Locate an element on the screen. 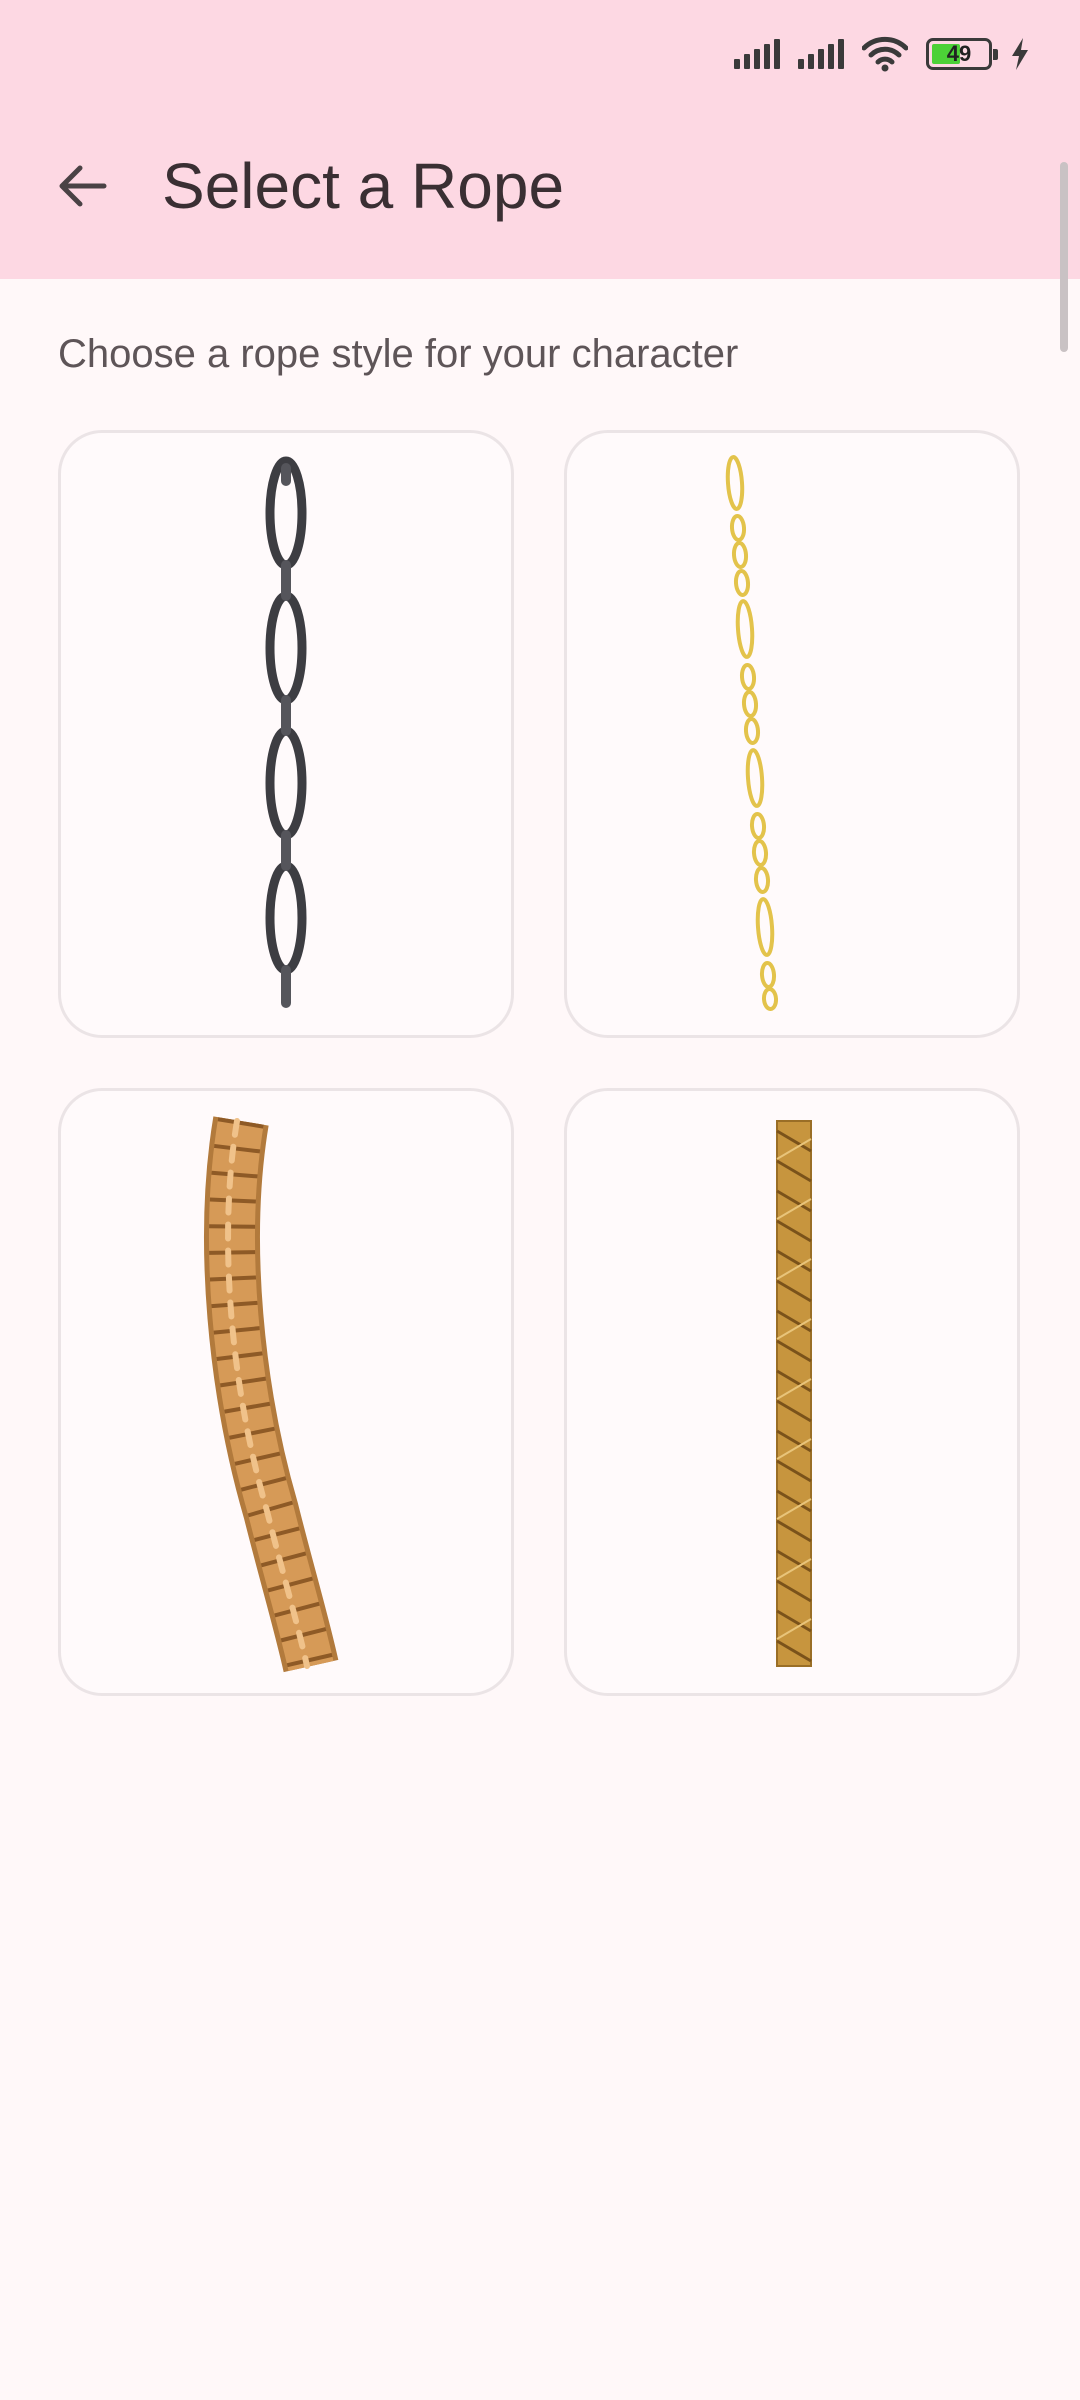 This screenshot has width=1080, height=2400. charging-icon is located at coordinates (1020, 54).